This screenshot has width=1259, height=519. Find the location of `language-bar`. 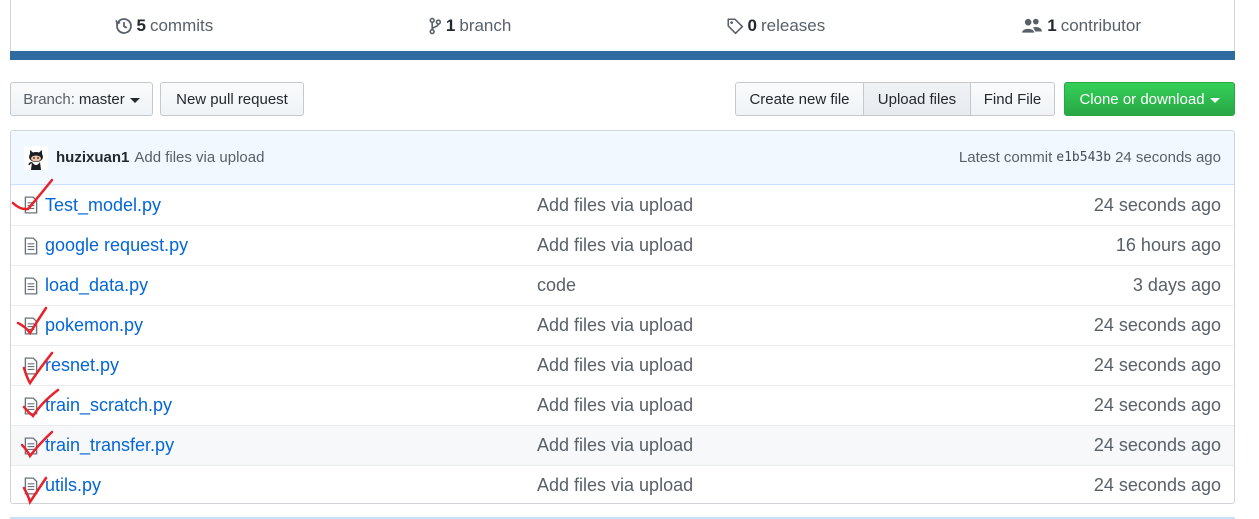

language-bar is located at coordinates (622, 55).